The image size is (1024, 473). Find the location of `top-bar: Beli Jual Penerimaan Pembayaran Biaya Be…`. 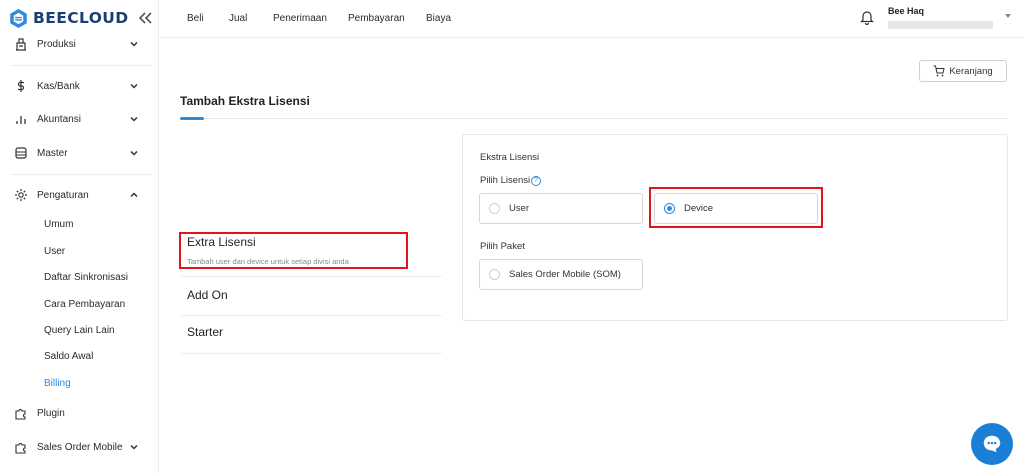

top-bar: Beli Jual Penerimaan Pembayaran Biaya Be… is located at coordinates (591, 19).